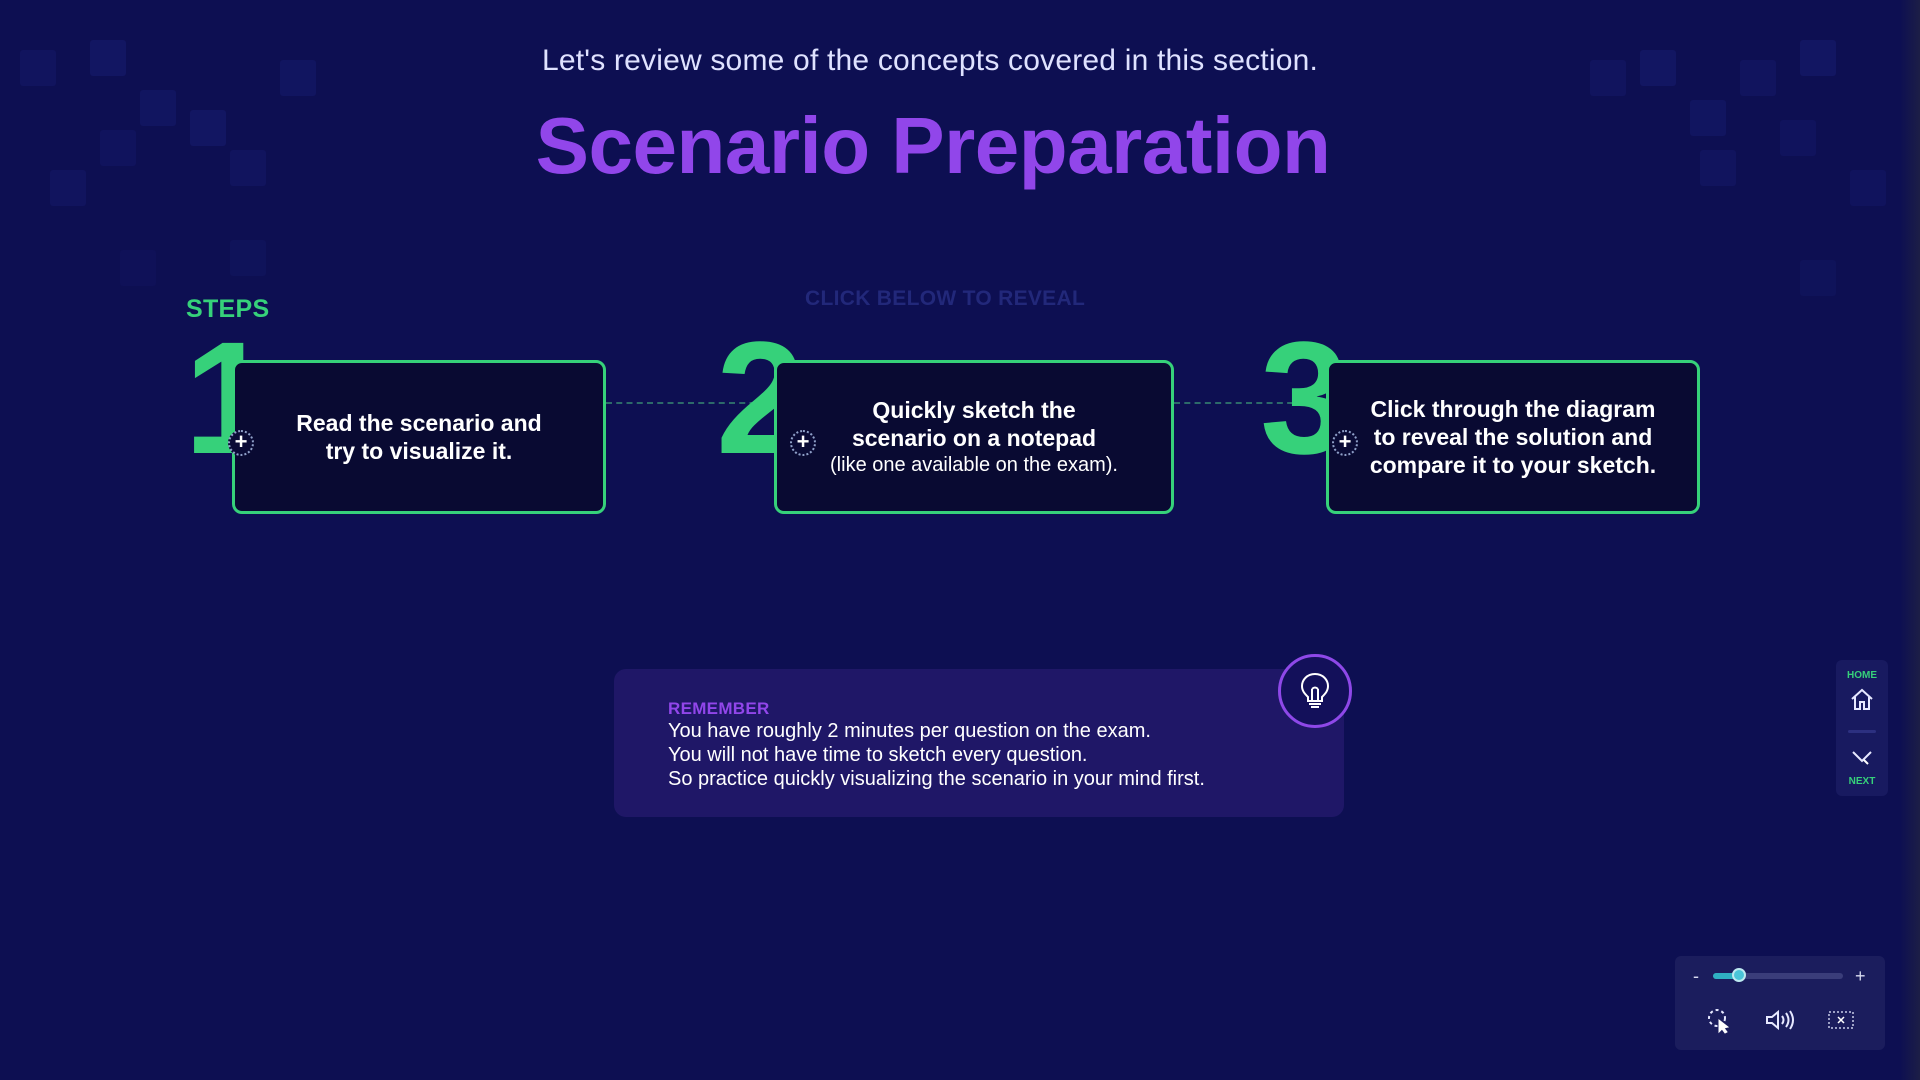  What do you see at coordinates (1315, 691) in the screenshot?
I see `lightbulb-icon` at bounding box center [1315, 691].